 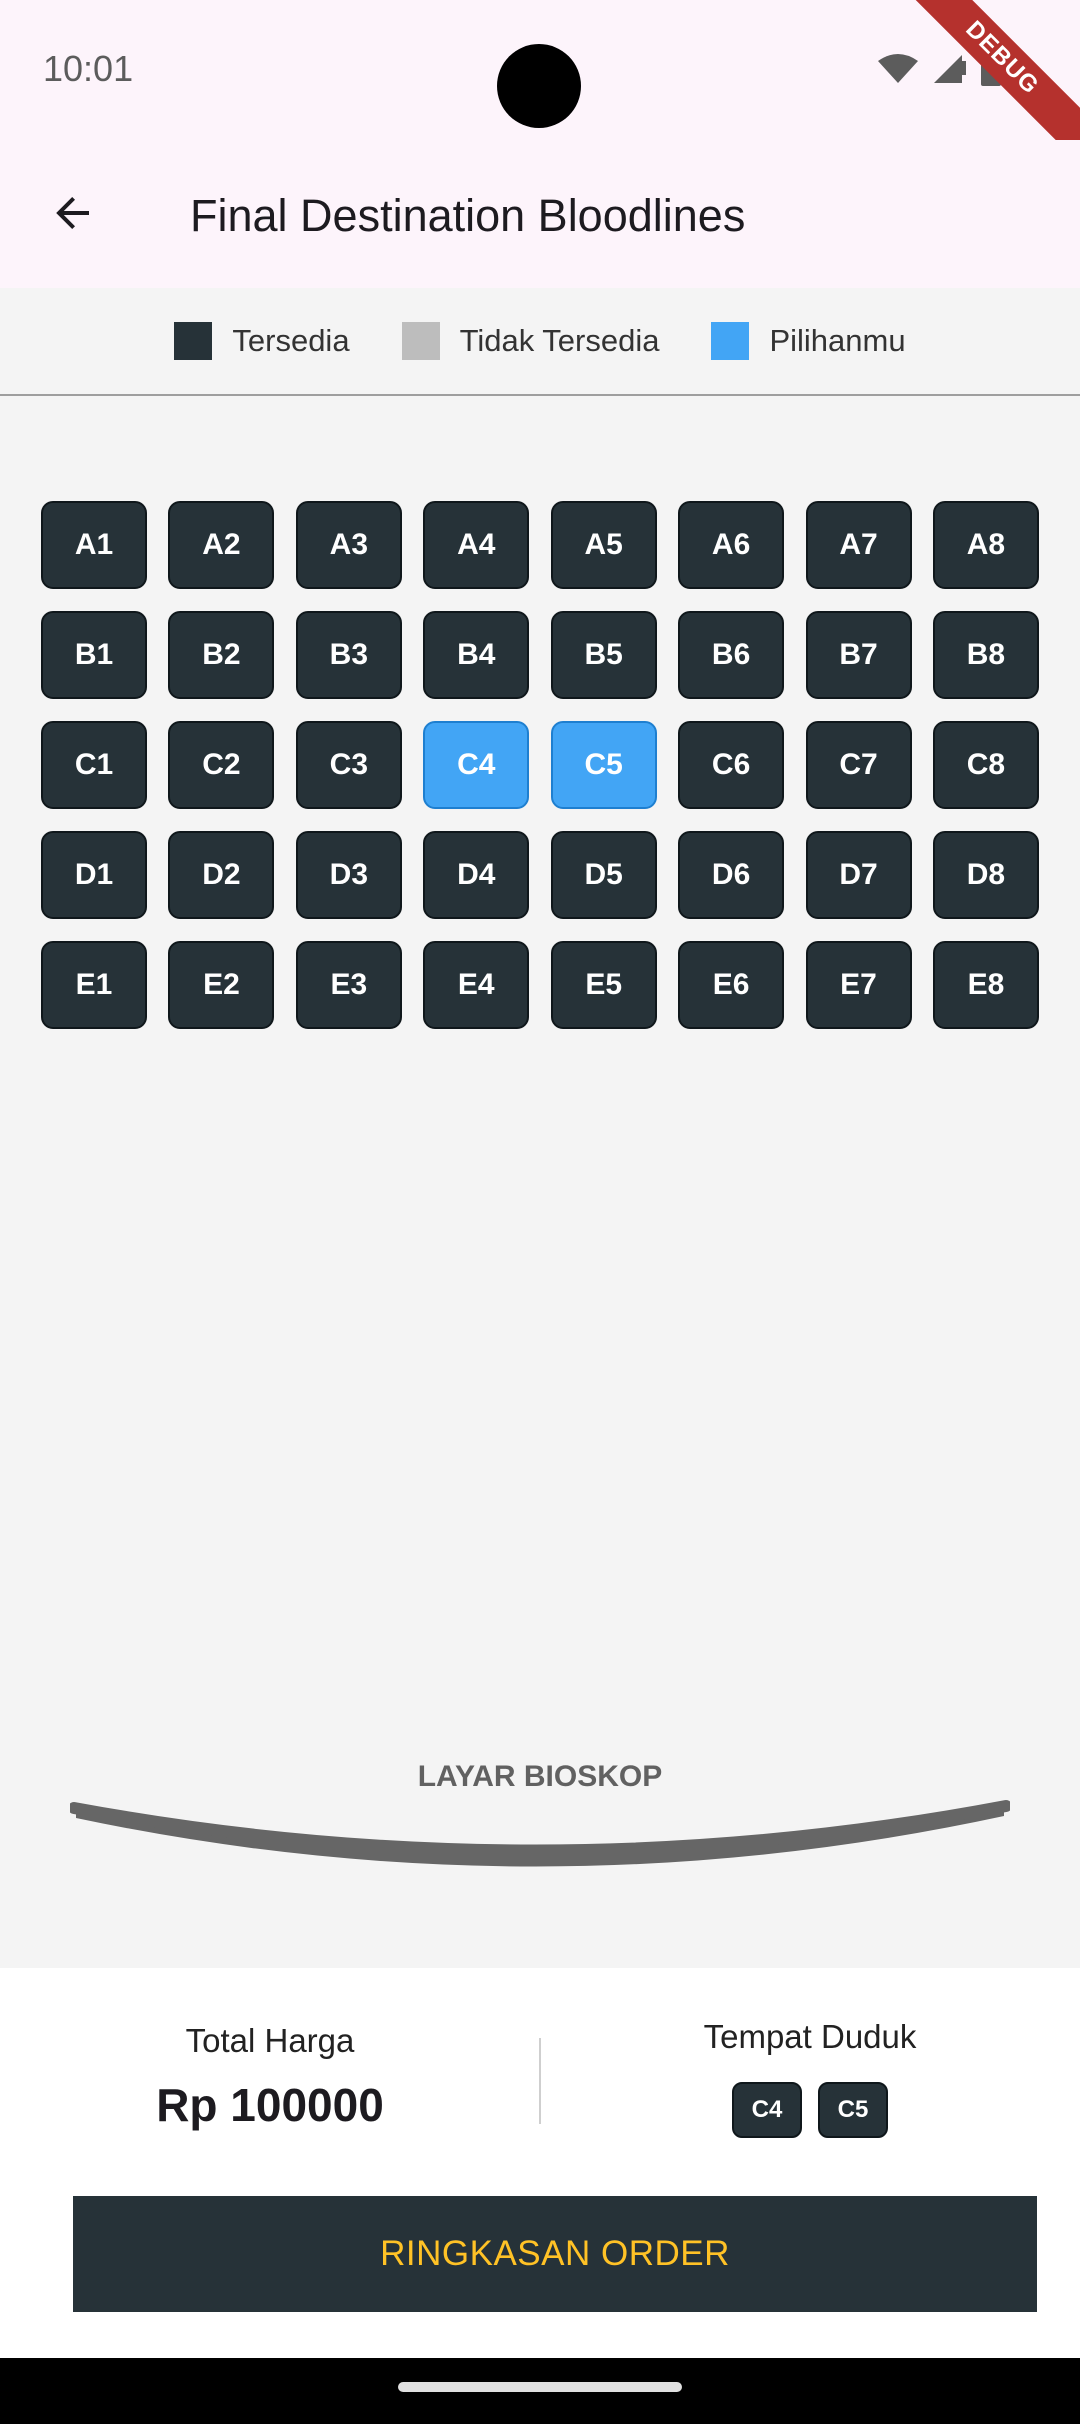 I want to click on seat: A5, so click(x=603, y=545).